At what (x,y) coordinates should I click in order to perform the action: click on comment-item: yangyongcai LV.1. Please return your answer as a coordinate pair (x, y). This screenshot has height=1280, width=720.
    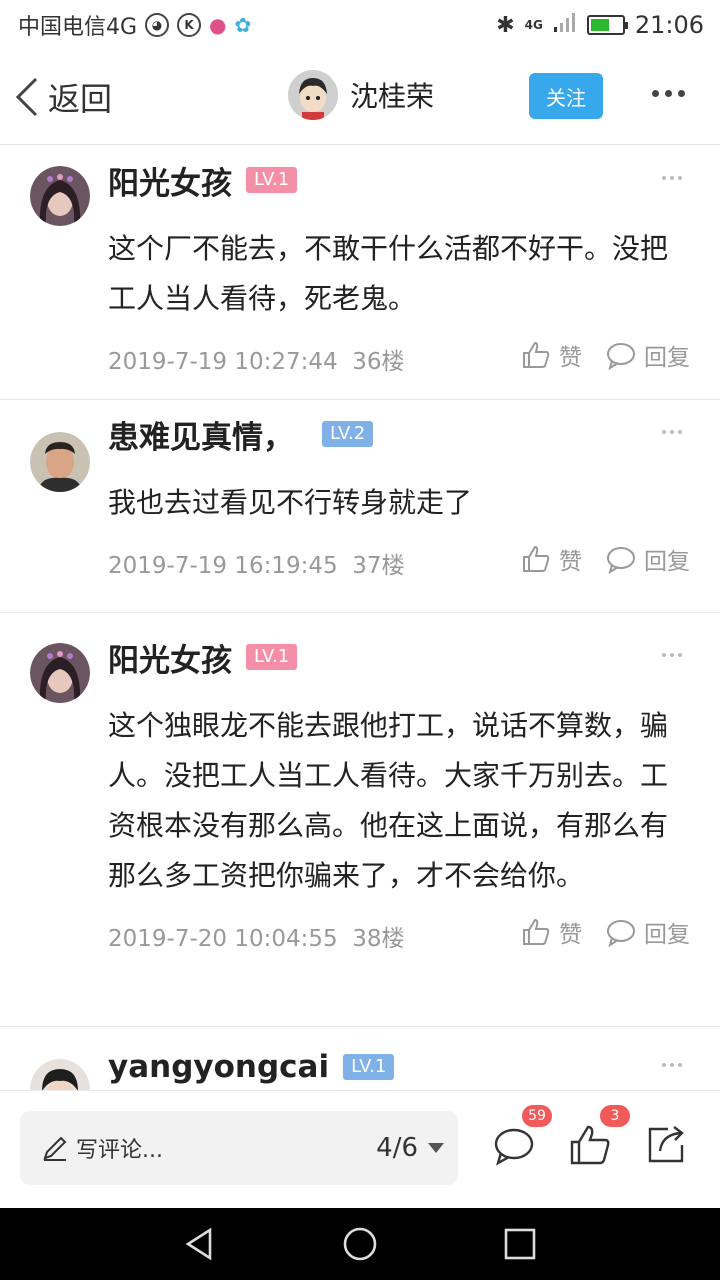
    Looking at the image, I should click on (360, 1058).